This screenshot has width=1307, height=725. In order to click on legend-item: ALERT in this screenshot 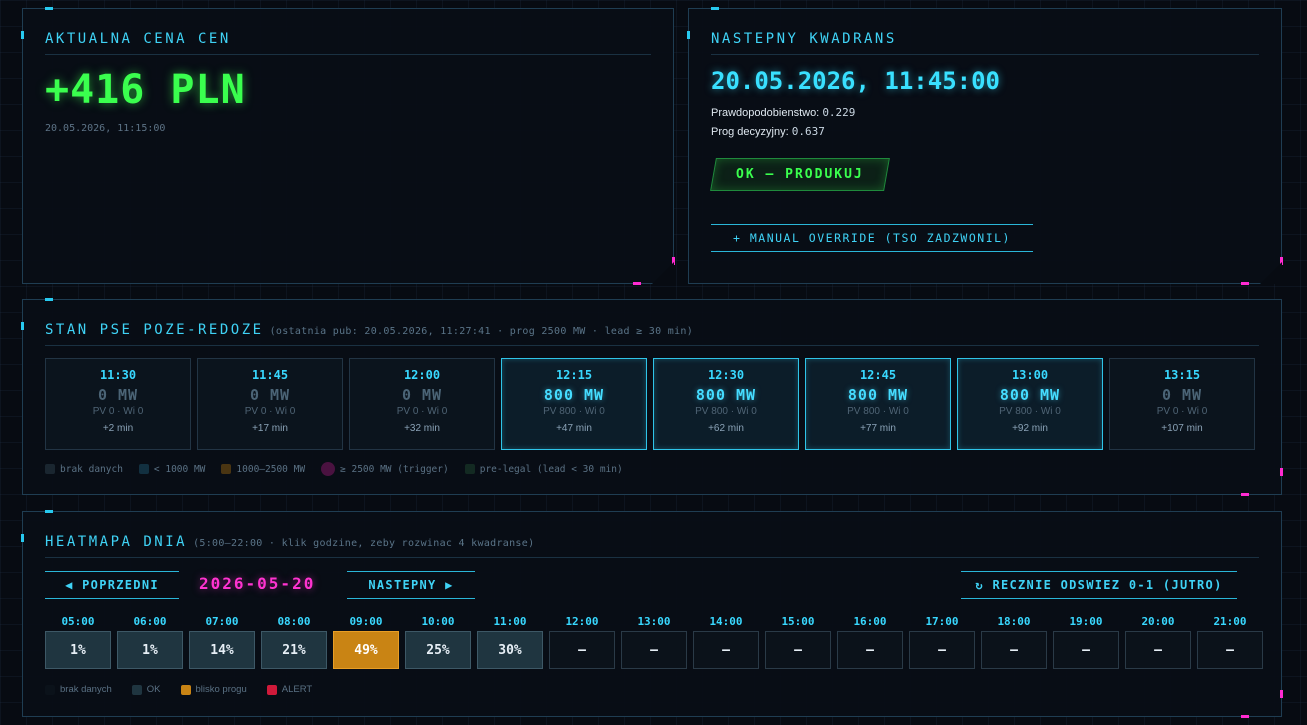, I will do `click(289, 689)`.